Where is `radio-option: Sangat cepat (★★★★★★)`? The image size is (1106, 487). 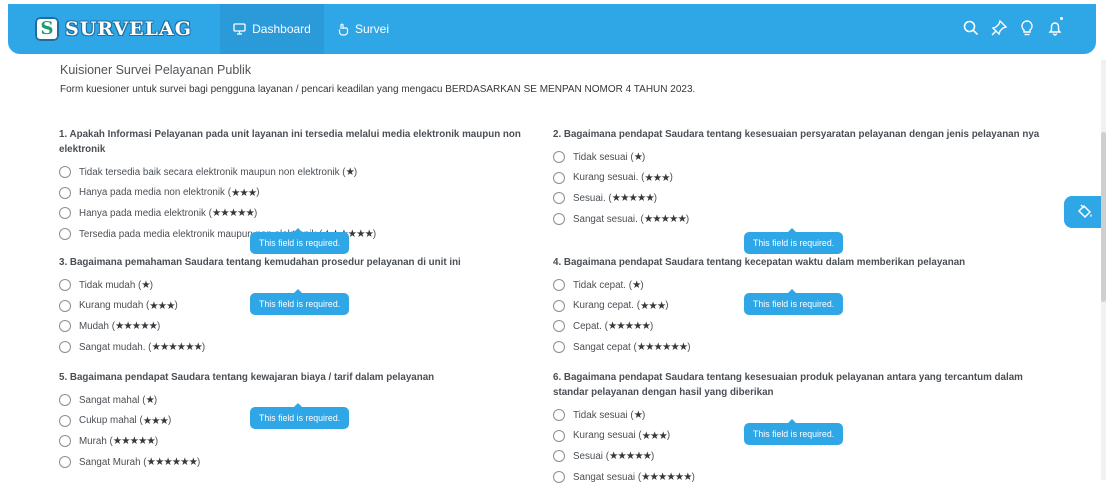
radio-option: Sangat cepat (★★★★★★) is located at coordinates (798, 347).